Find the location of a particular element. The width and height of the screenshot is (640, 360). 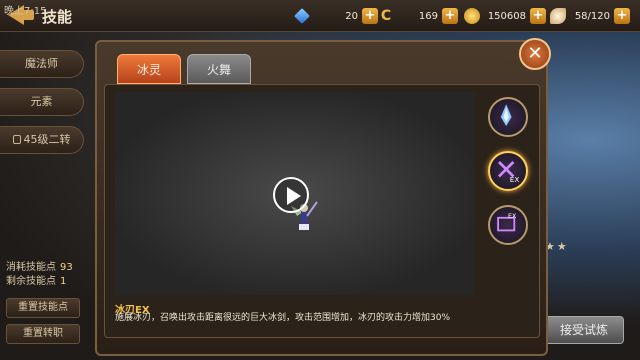

add-wing-button: + is located at coordinates (622, 16).